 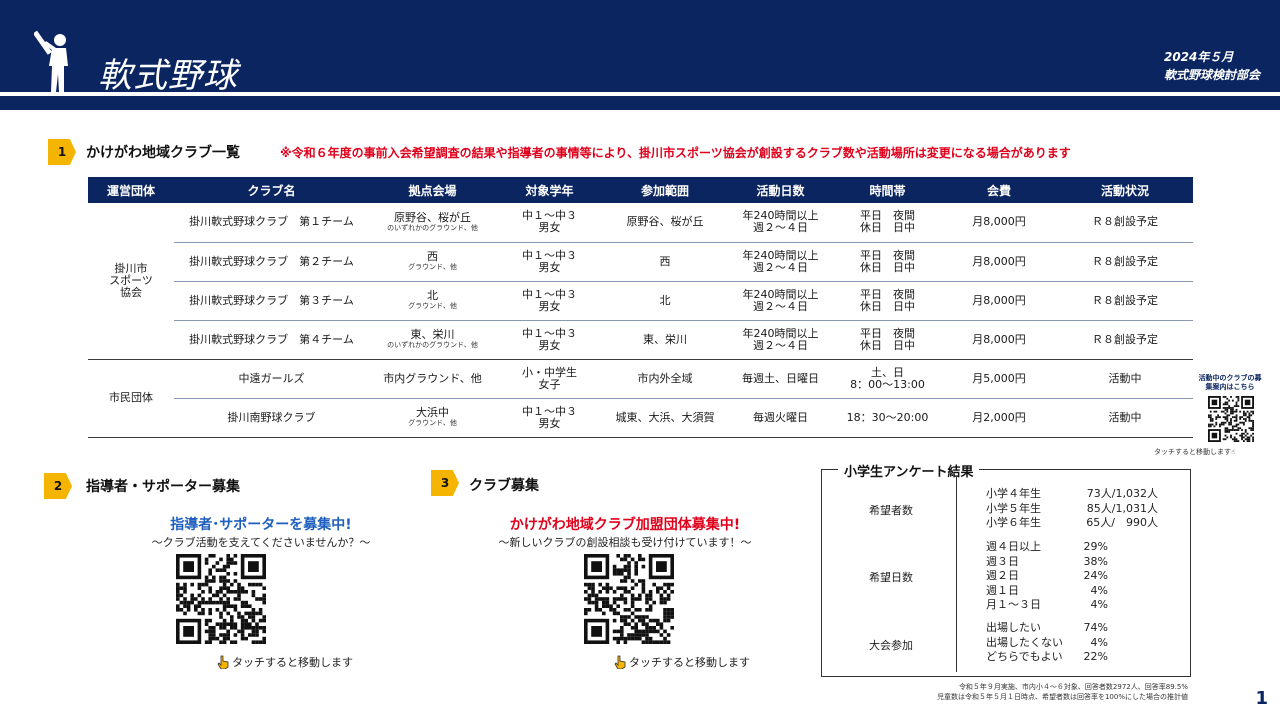 I want to click on table-header-cell: 参加範囲, so click(x=665, y=190).